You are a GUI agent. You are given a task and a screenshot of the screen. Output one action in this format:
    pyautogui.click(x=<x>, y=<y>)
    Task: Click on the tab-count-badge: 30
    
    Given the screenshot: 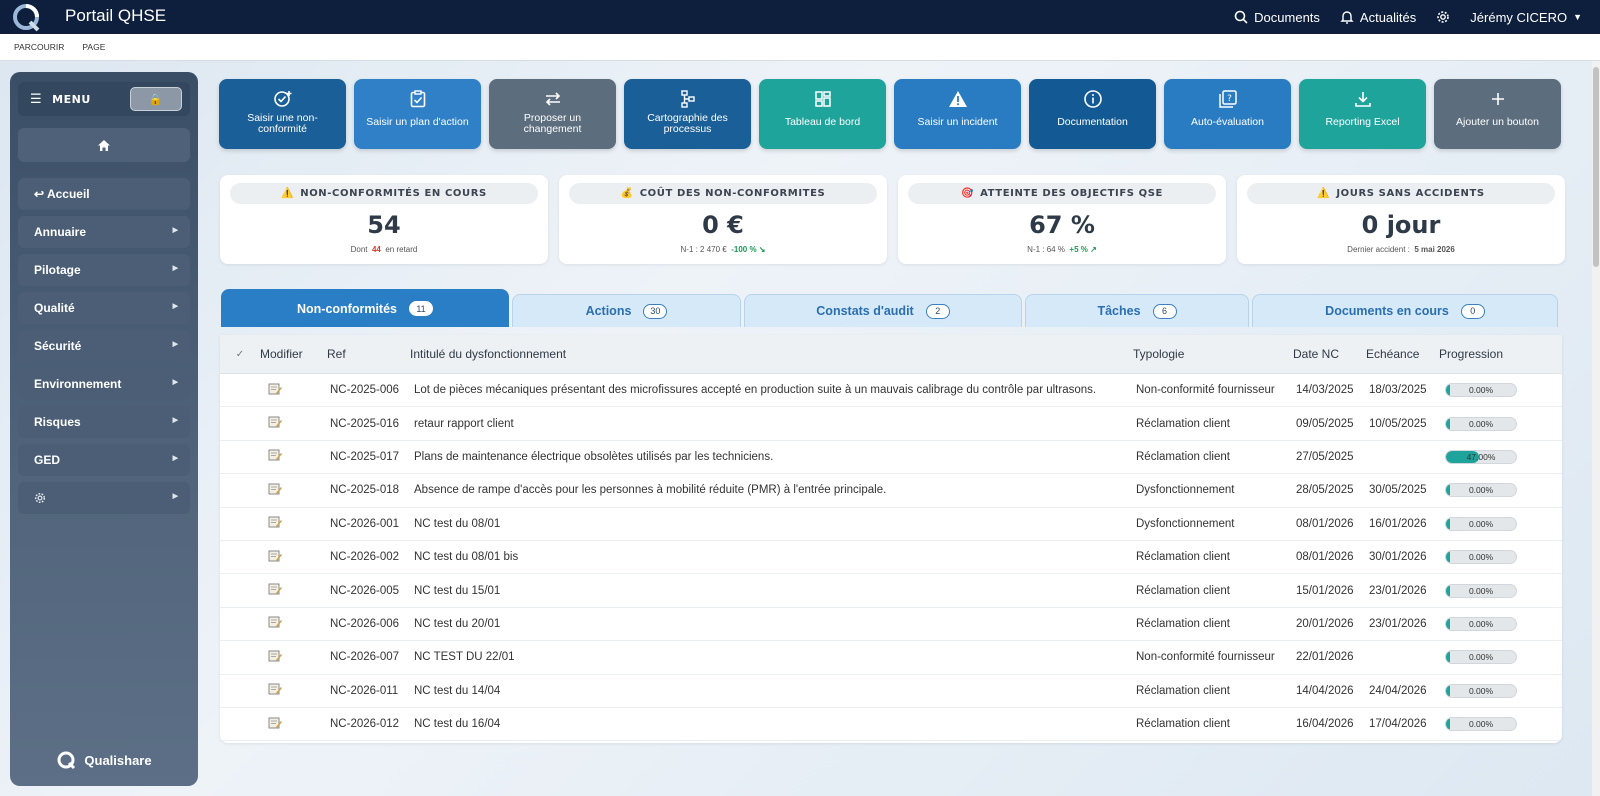 What is the action you would take?
    pyautogui.click(x=655, y=311)
    